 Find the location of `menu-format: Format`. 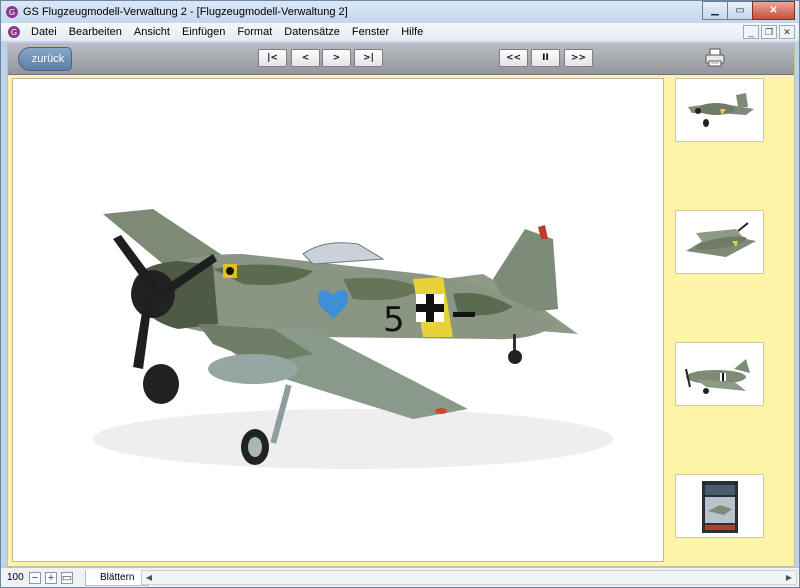

menu-format: Format is located at coordinates (254, 32).